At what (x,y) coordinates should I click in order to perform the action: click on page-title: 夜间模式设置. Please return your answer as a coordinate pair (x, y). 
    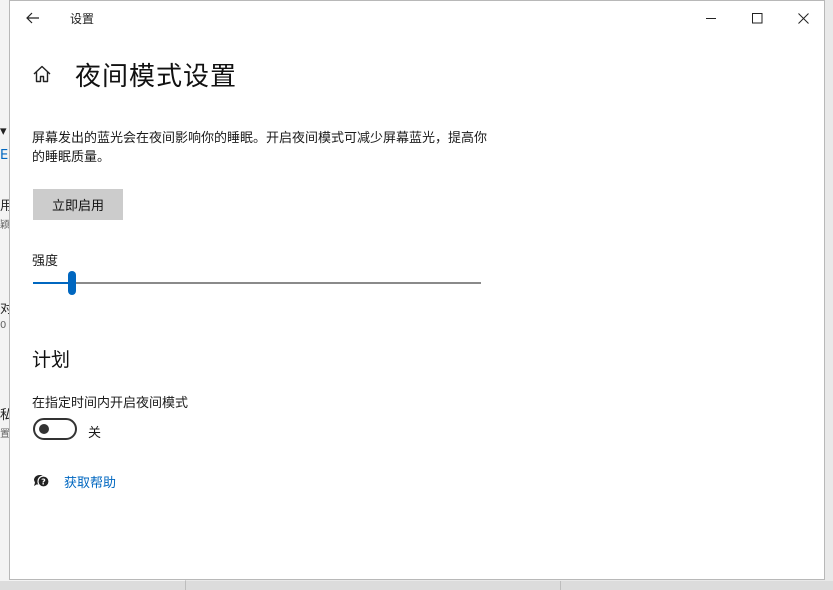
    Looking at the image, I should click on (156, 77).